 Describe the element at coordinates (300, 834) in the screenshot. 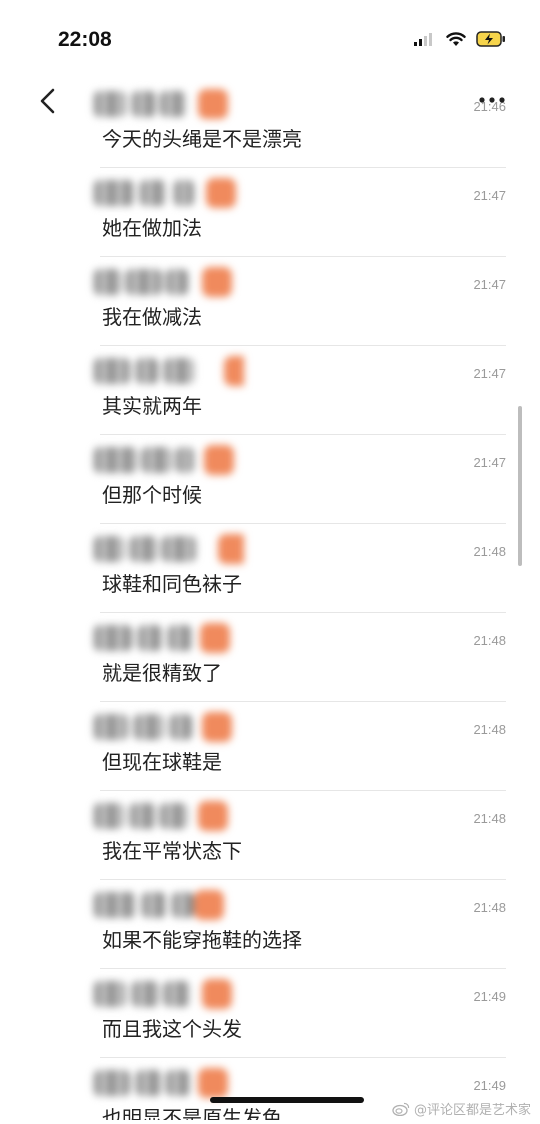

I see `list-item: 21:48 我在平常状态下` at that location.